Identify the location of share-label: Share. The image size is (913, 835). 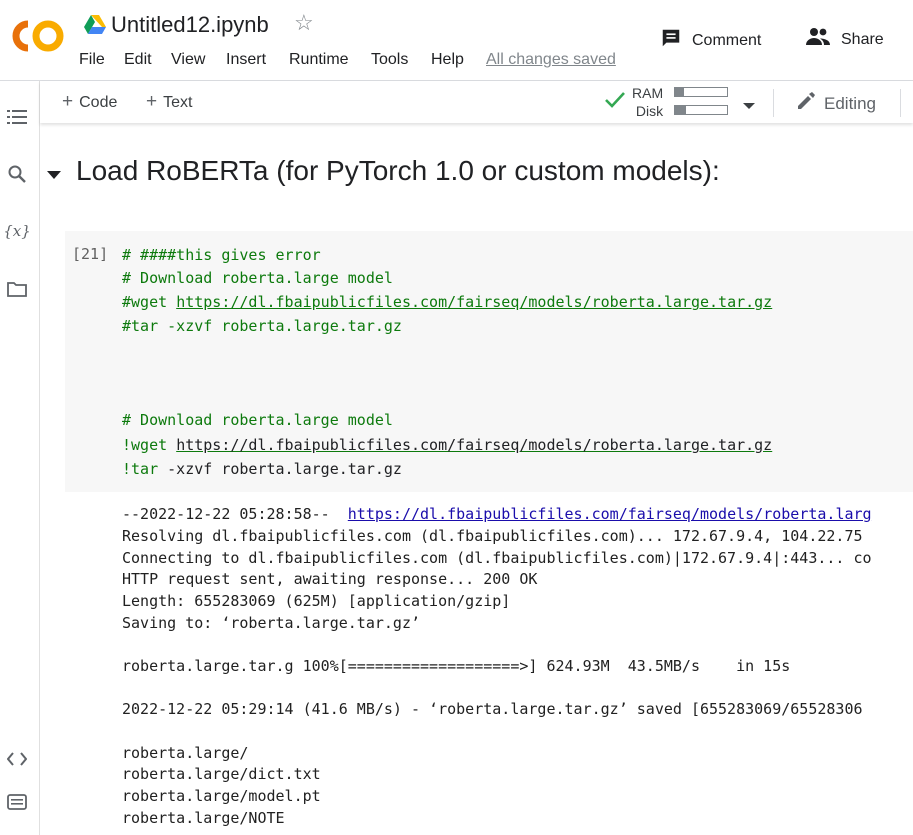
(862, 39).